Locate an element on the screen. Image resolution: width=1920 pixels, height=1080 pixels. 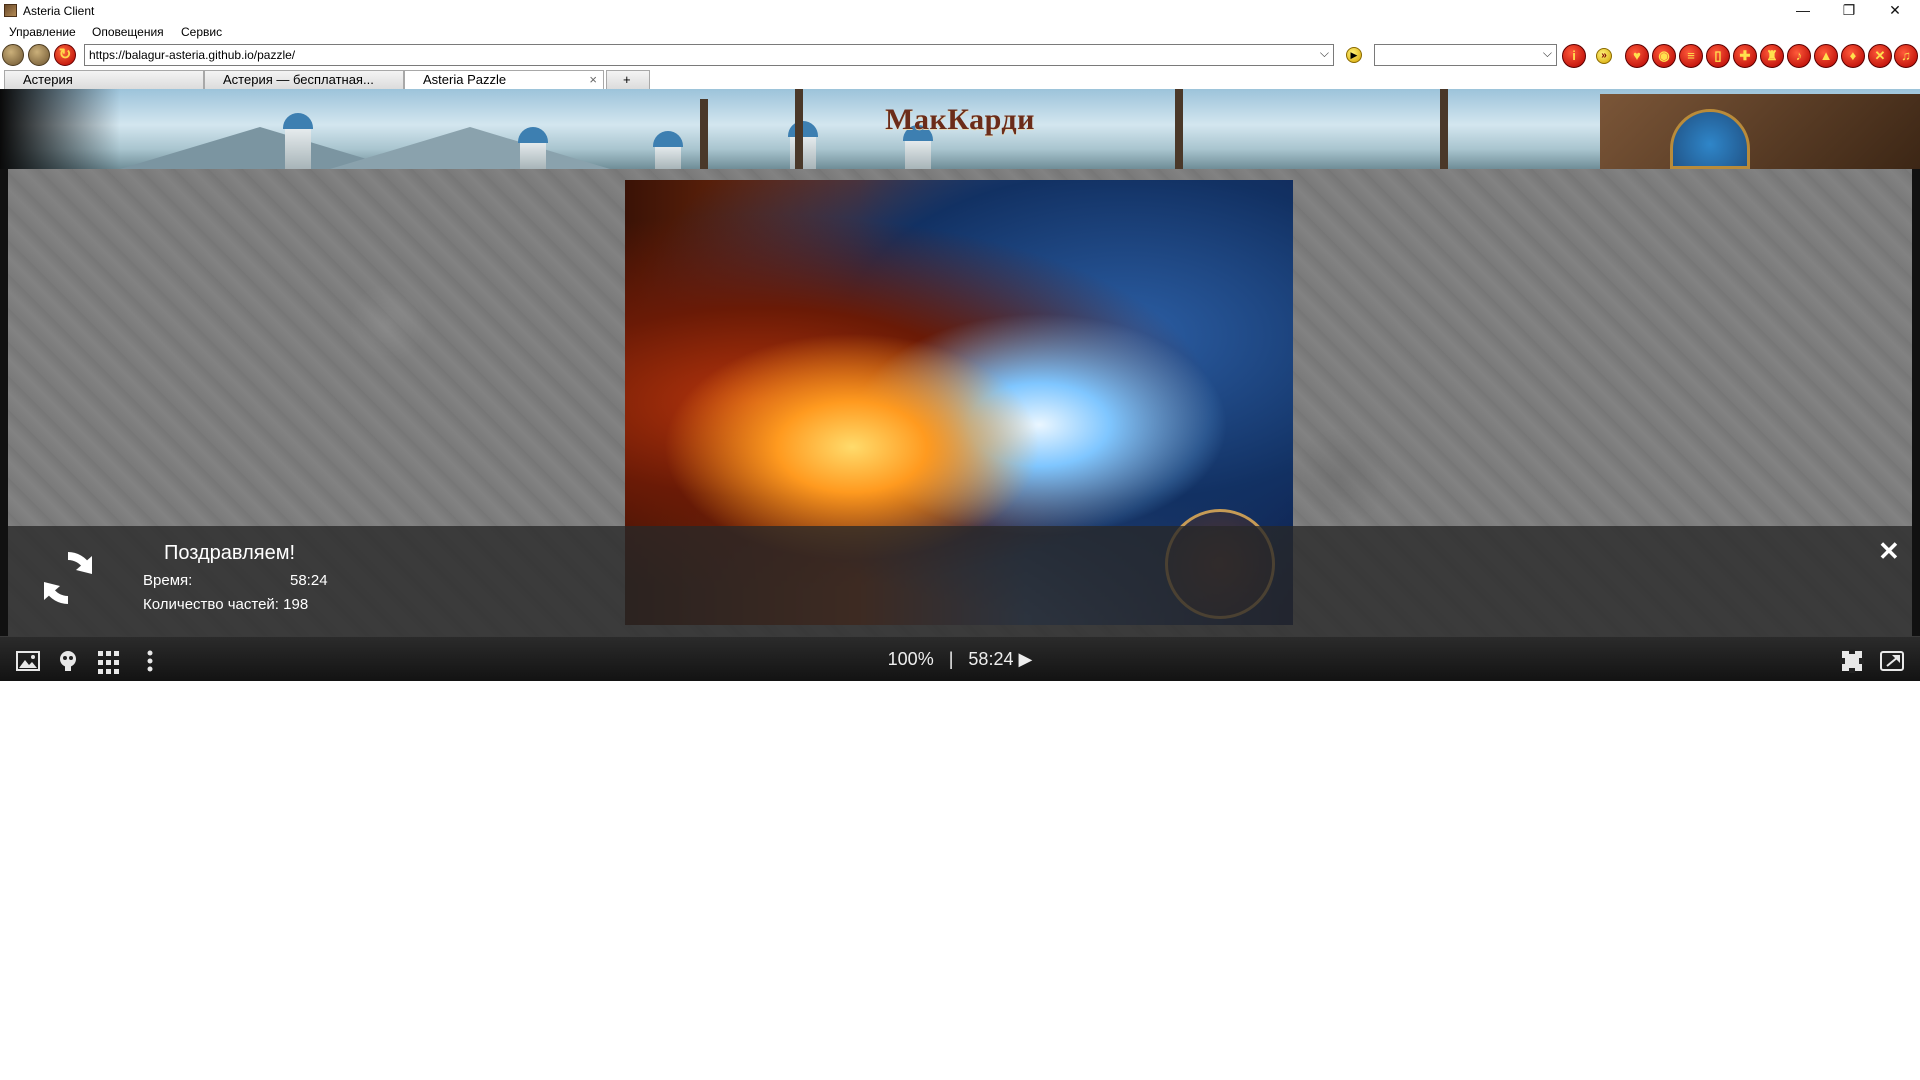
tab-asteria: Астерия is located at coordinates (104, 79).